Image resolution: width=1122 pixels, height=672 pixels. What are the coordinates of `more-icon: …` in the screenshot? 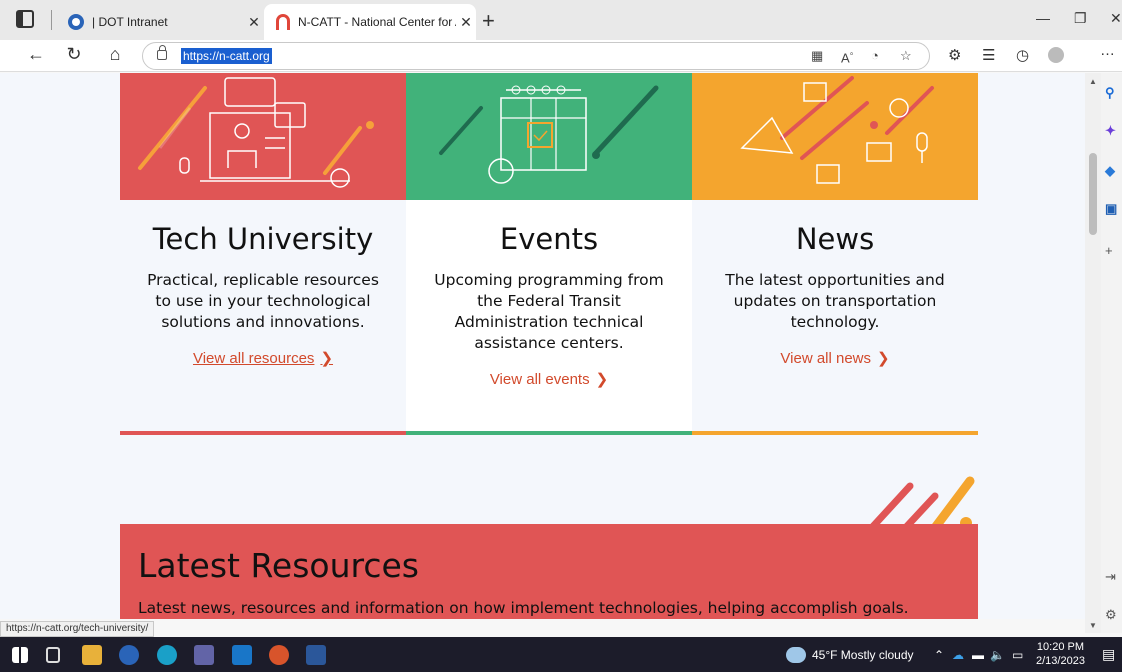 It's located at (1107, 50).